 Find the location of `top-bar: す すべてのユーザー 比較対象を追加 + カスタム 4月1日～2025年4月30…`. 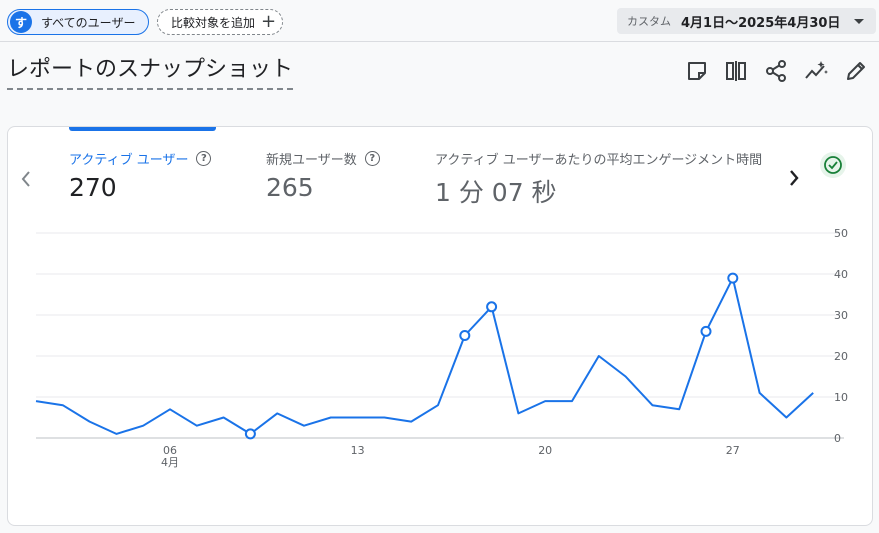

top-bar: す すべてのユーザー 比較対象を追加 + カスタム 4月1日～2025年4月30… is located at coordinates (439, 21).